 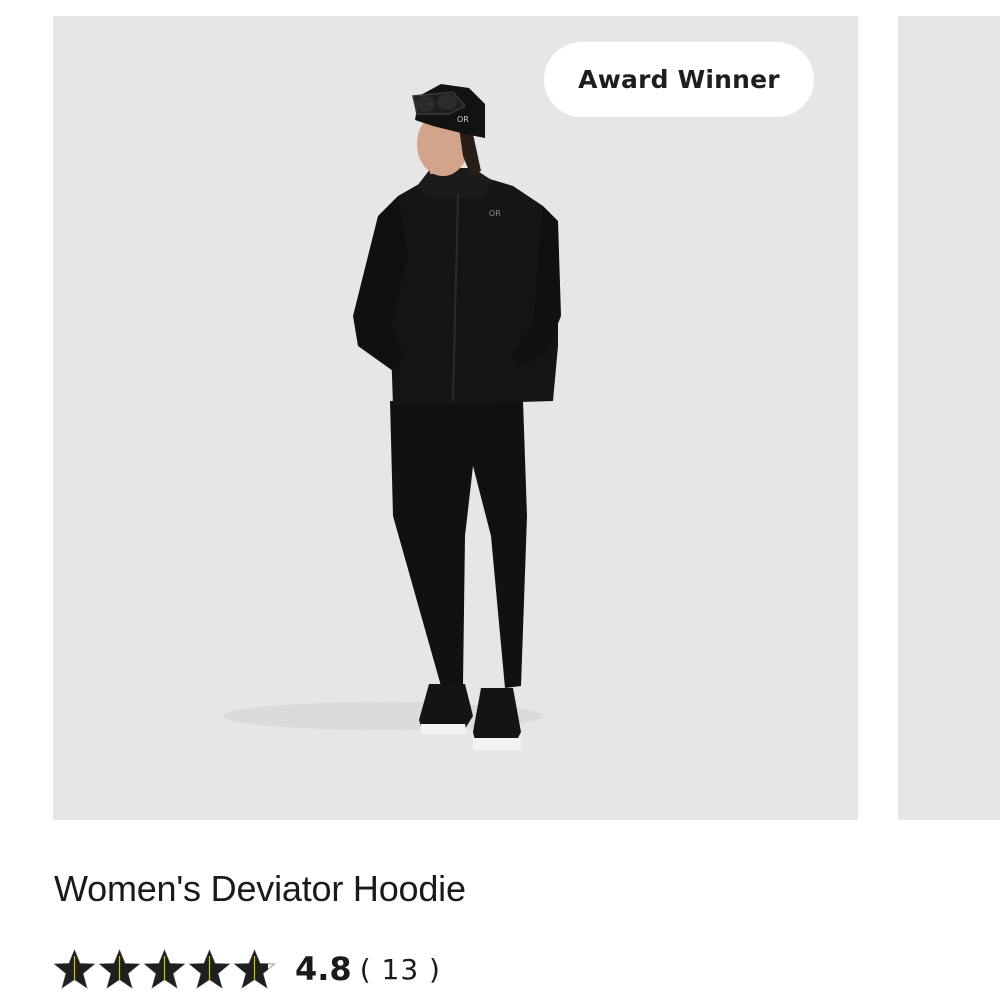 I want to click on rating-value: 4.8, so click(x=323, y=969).